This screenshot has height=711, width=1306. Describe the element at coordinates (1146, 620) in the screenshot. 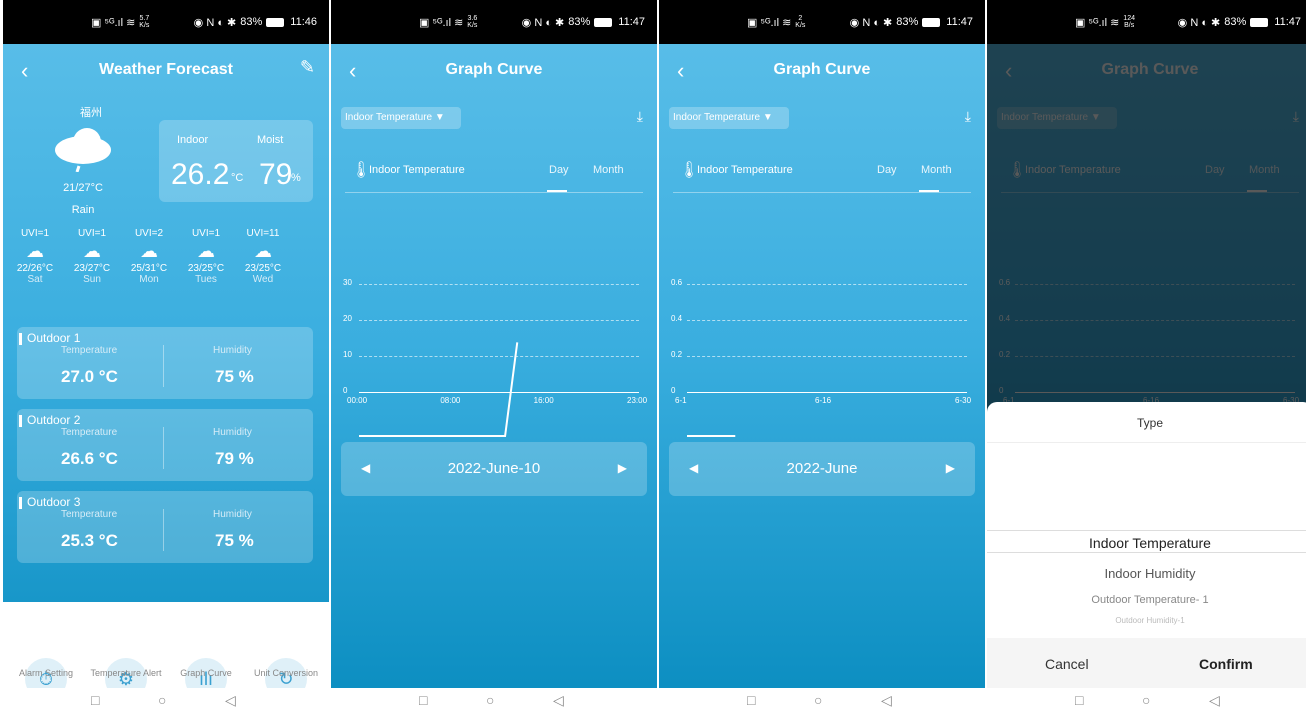

I see `option-item: Outdoor Humidity-1` at that location.